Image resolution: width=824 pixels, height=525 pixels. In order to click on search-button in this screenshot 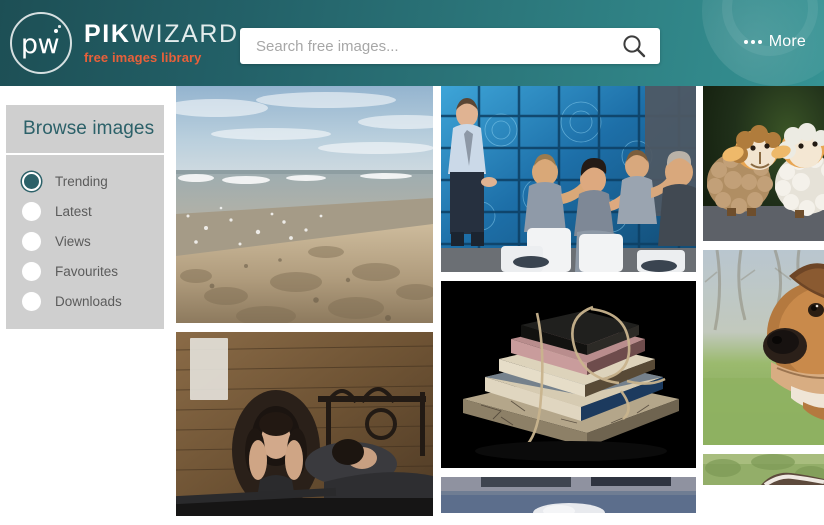, I will do `click(634, 46)`.